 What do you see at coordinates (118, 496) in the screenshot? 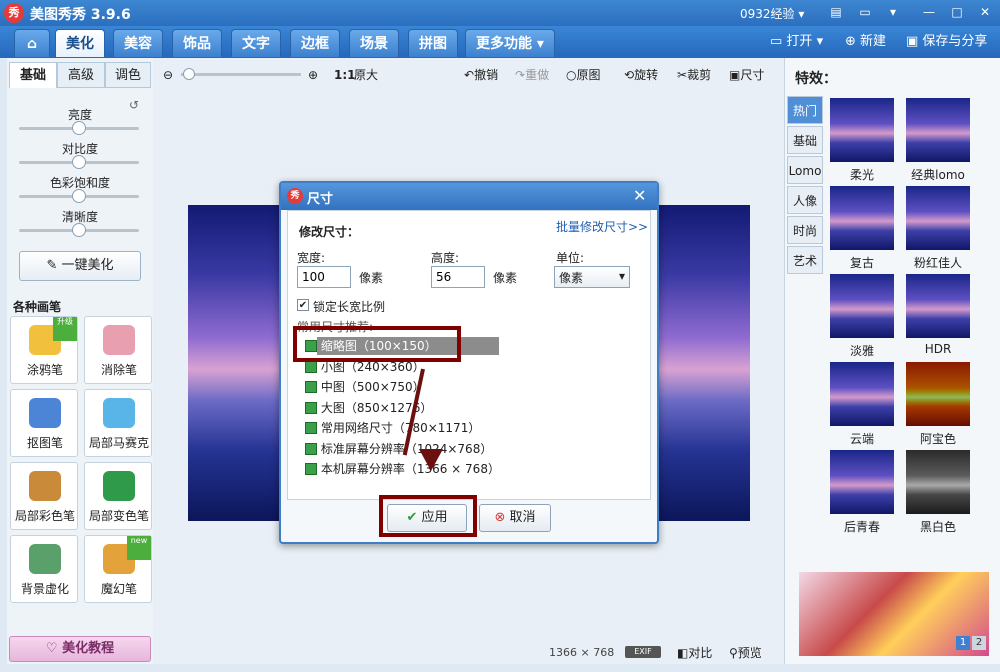
I see `brush-tool: 局部变色笔` at bounding box center [118, 496].